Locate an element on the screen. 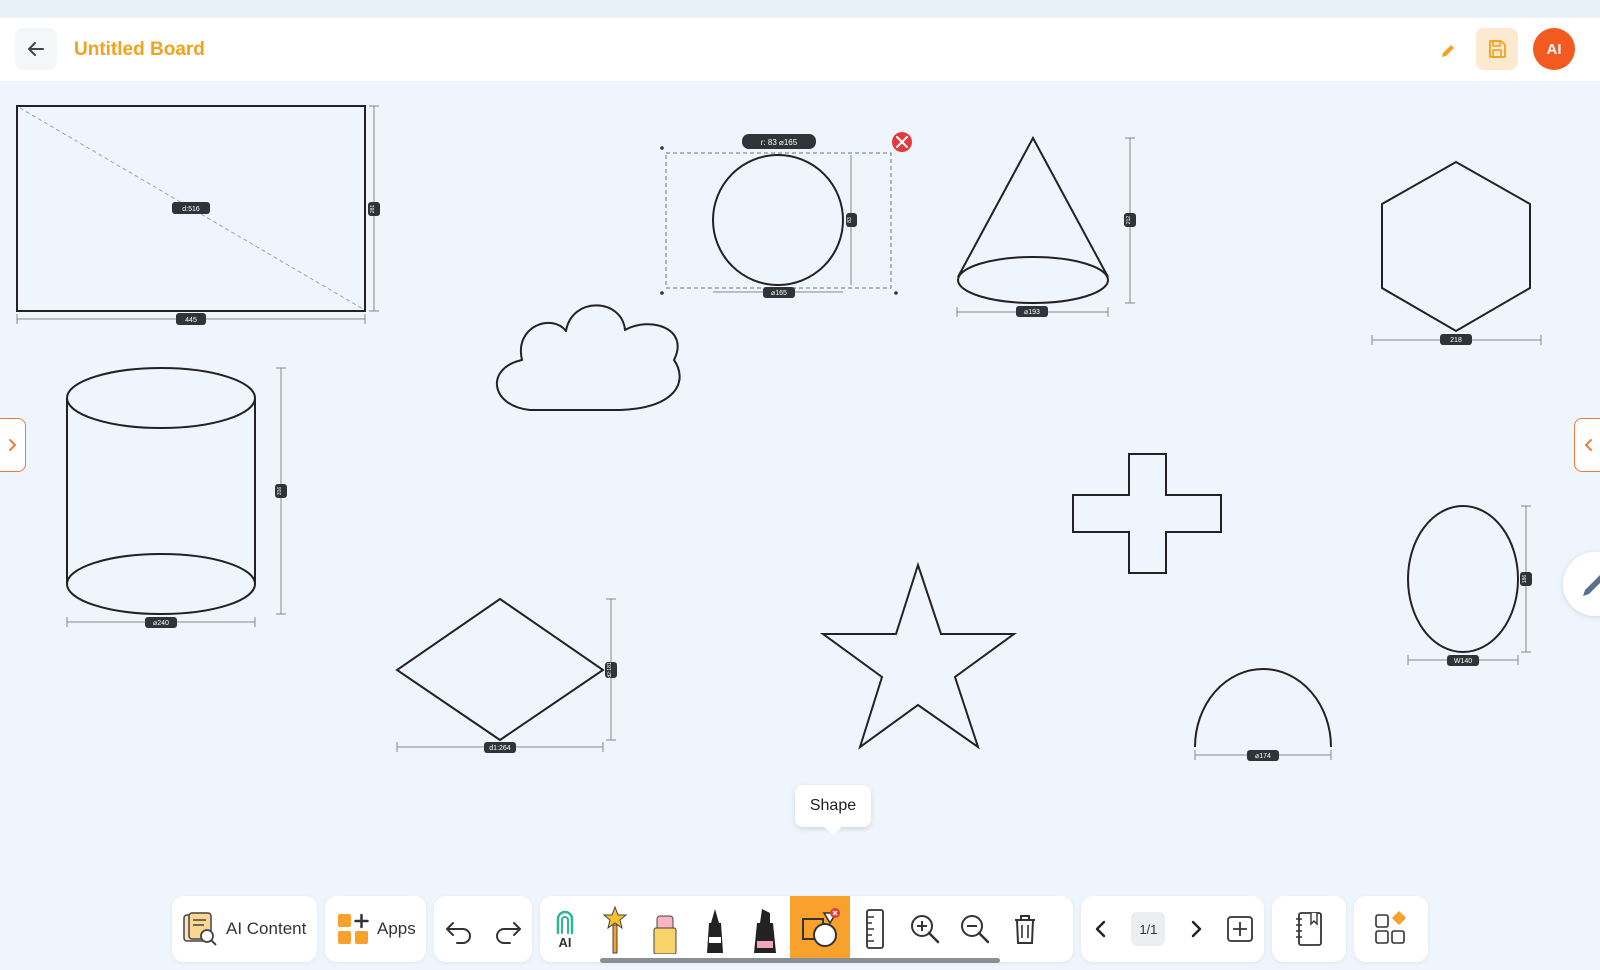 The height and width of the screenshot is (970, 1600). save-button is located at coordinates (1497, 49).